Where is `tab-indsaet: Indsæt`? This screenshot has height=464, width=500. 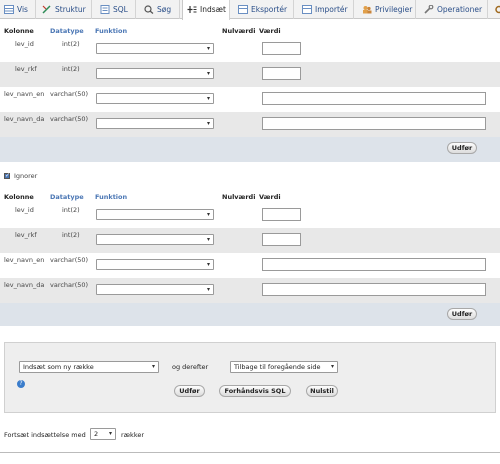 tab-indsaet: Indsæt is located at coordinates (206, 10).